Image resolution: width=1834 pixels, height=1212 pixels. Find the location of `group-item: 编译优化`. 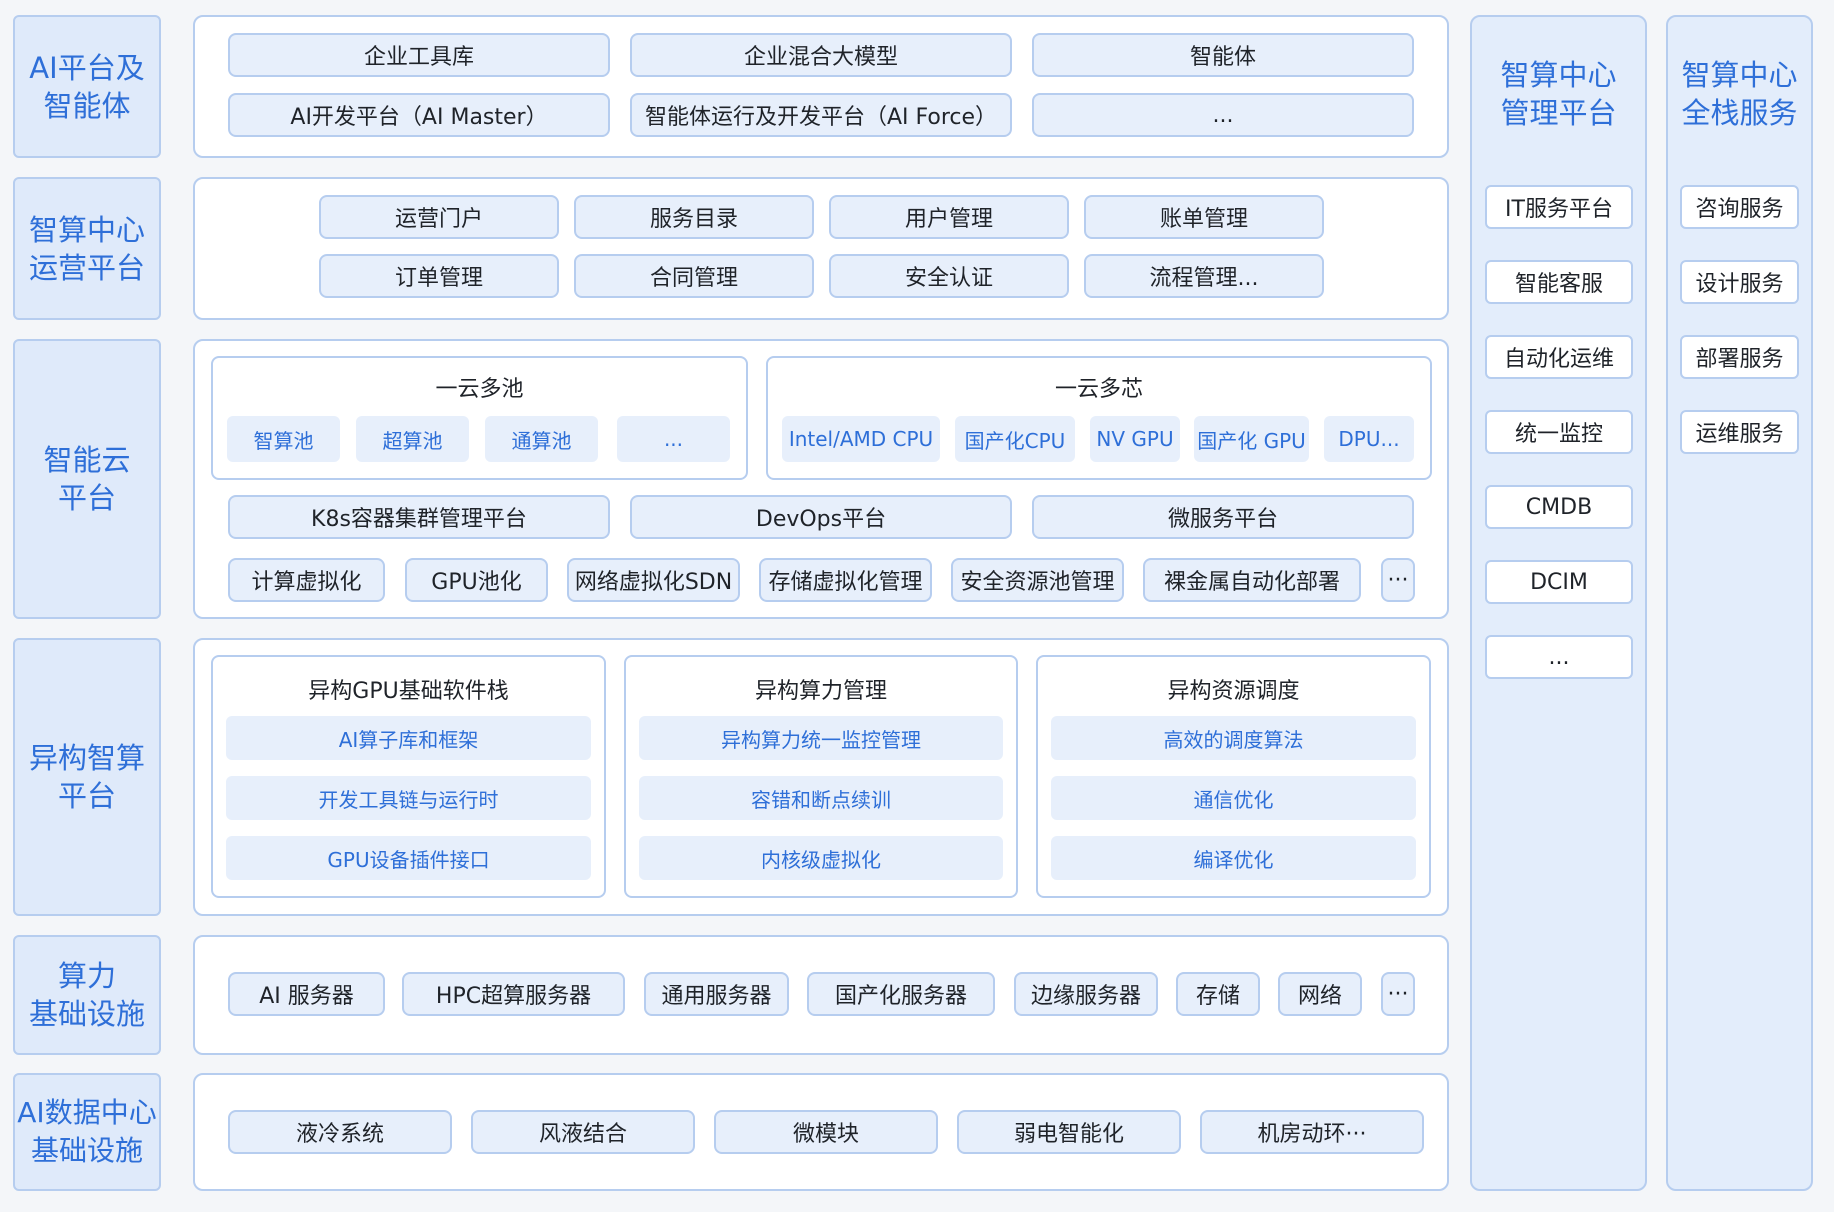

group-item: 编译优化 is located at coordinates (1233, 858).